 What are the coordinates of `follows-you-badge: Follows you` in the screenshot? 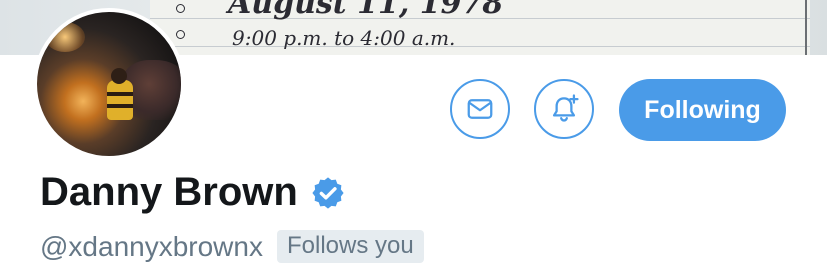 It's located at (350, 246).